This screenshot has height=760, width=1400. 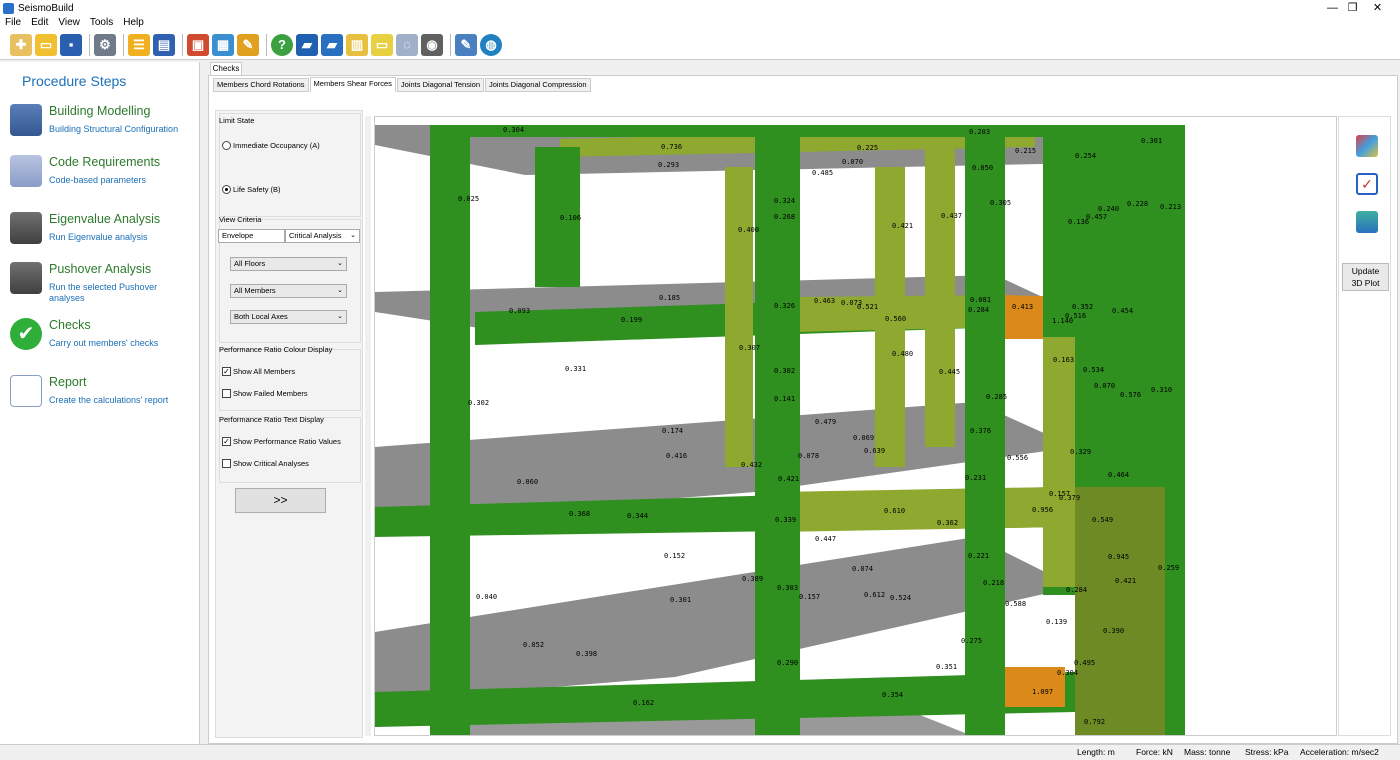 What do you see at coordinates (1367, 184) in the screenshot?
I see `checklist-icon: ✓` at bounding box center [1367, 184].